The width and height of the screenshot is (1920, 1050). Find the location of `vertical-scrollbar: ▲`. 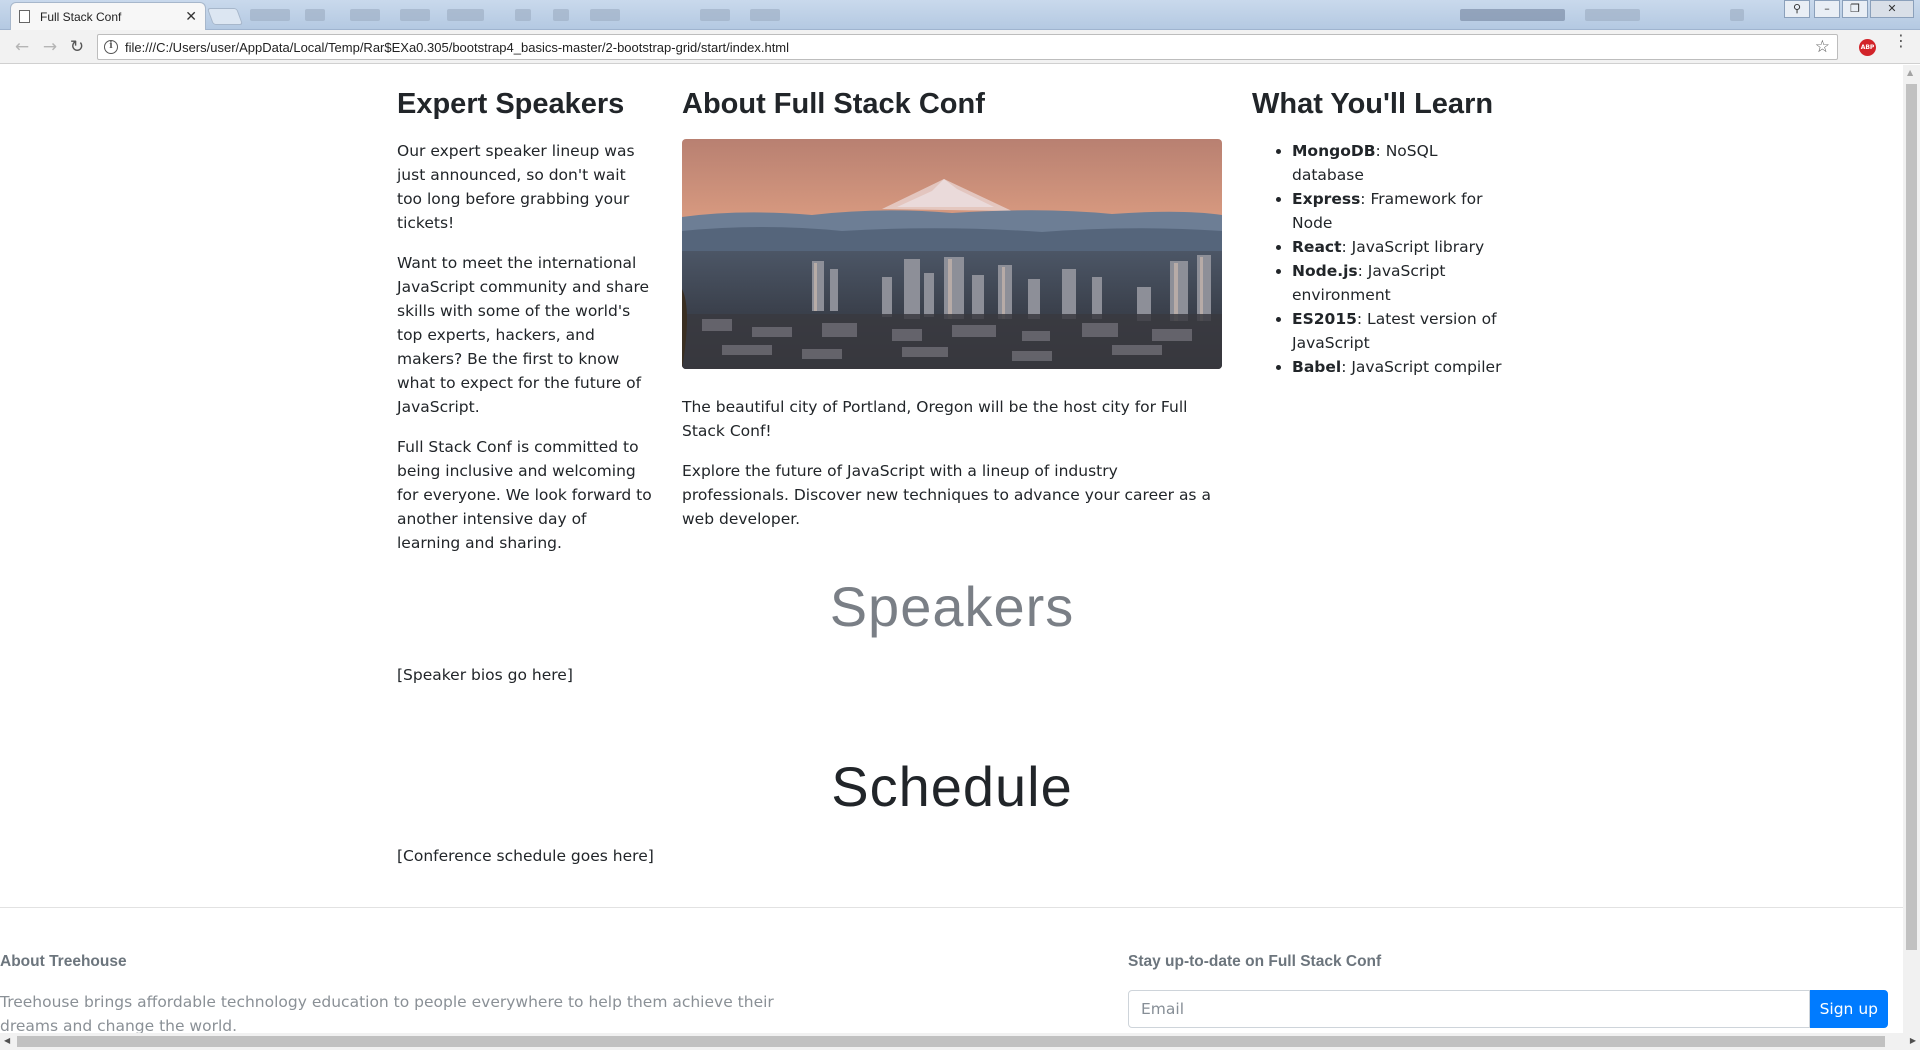

vertical-scrollbar: ▲ is located at coordinates (1911, 549).